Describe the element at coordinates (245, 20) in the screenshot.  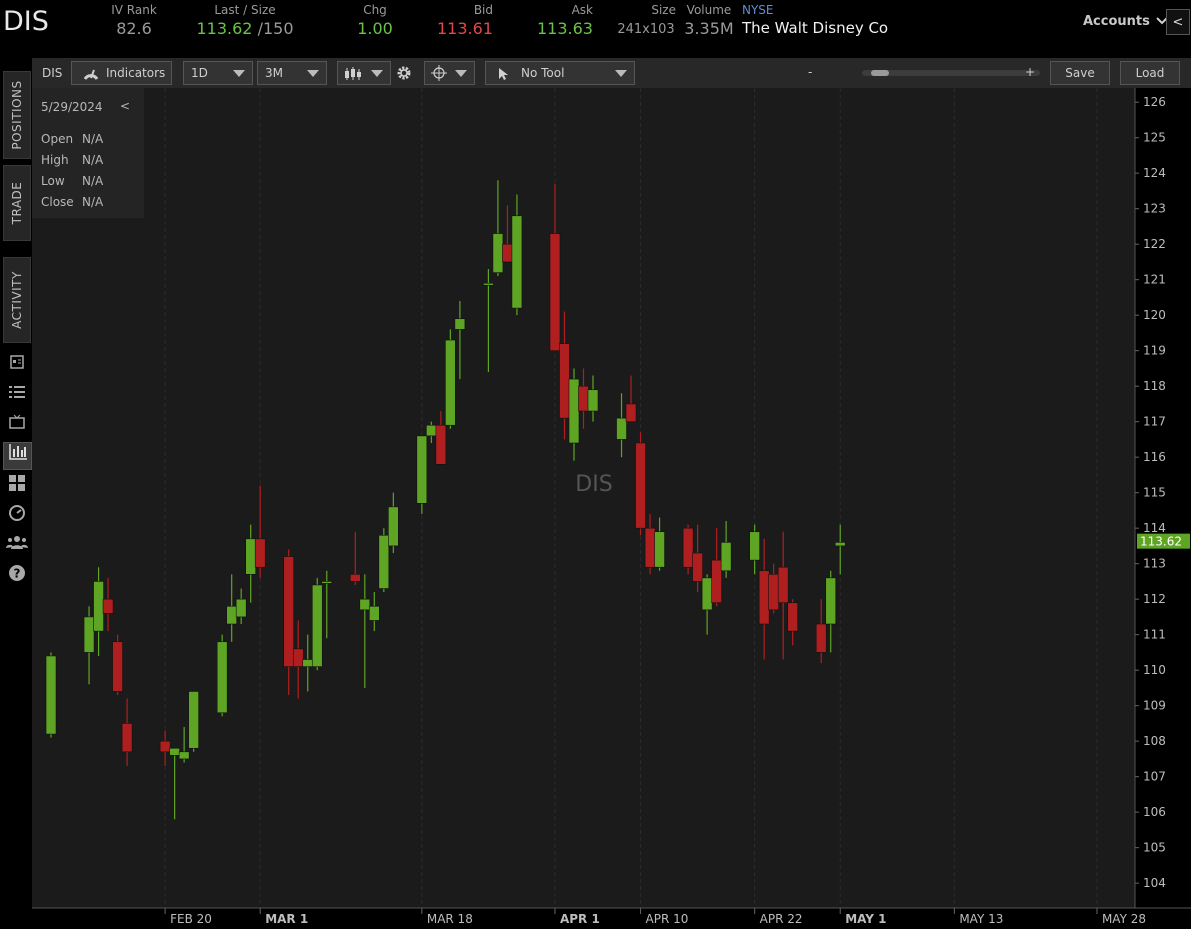
I see `quote-last-size: Last / Size 113.62 /150` at that location.